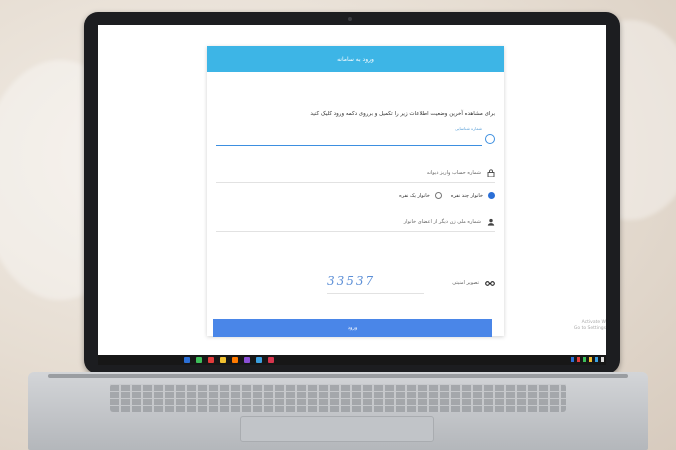  Describe the element at coordinates (352, 360) in the screenshot. I see `taskbar` at that location.